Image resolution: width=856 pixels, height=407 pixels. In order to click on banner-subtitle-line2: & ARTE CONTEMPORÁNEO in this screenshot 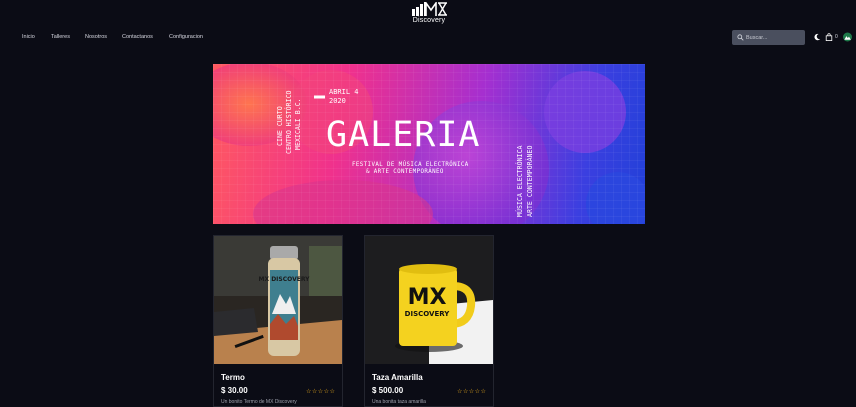, I will do `click(405, 172)`.